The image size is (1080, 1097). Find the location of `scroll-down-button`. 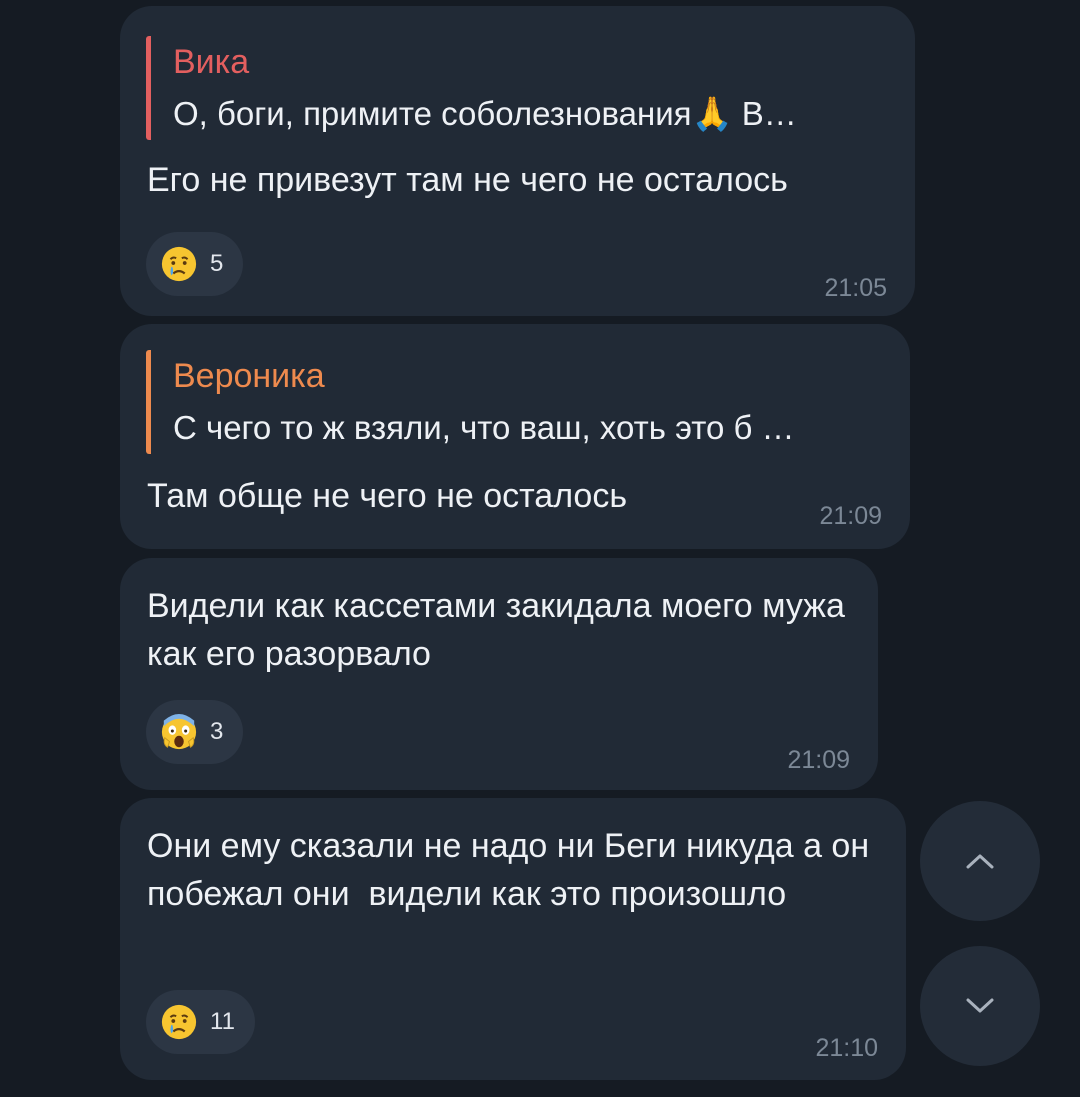

scroll-down-button is located at coordinates (980, 1006).